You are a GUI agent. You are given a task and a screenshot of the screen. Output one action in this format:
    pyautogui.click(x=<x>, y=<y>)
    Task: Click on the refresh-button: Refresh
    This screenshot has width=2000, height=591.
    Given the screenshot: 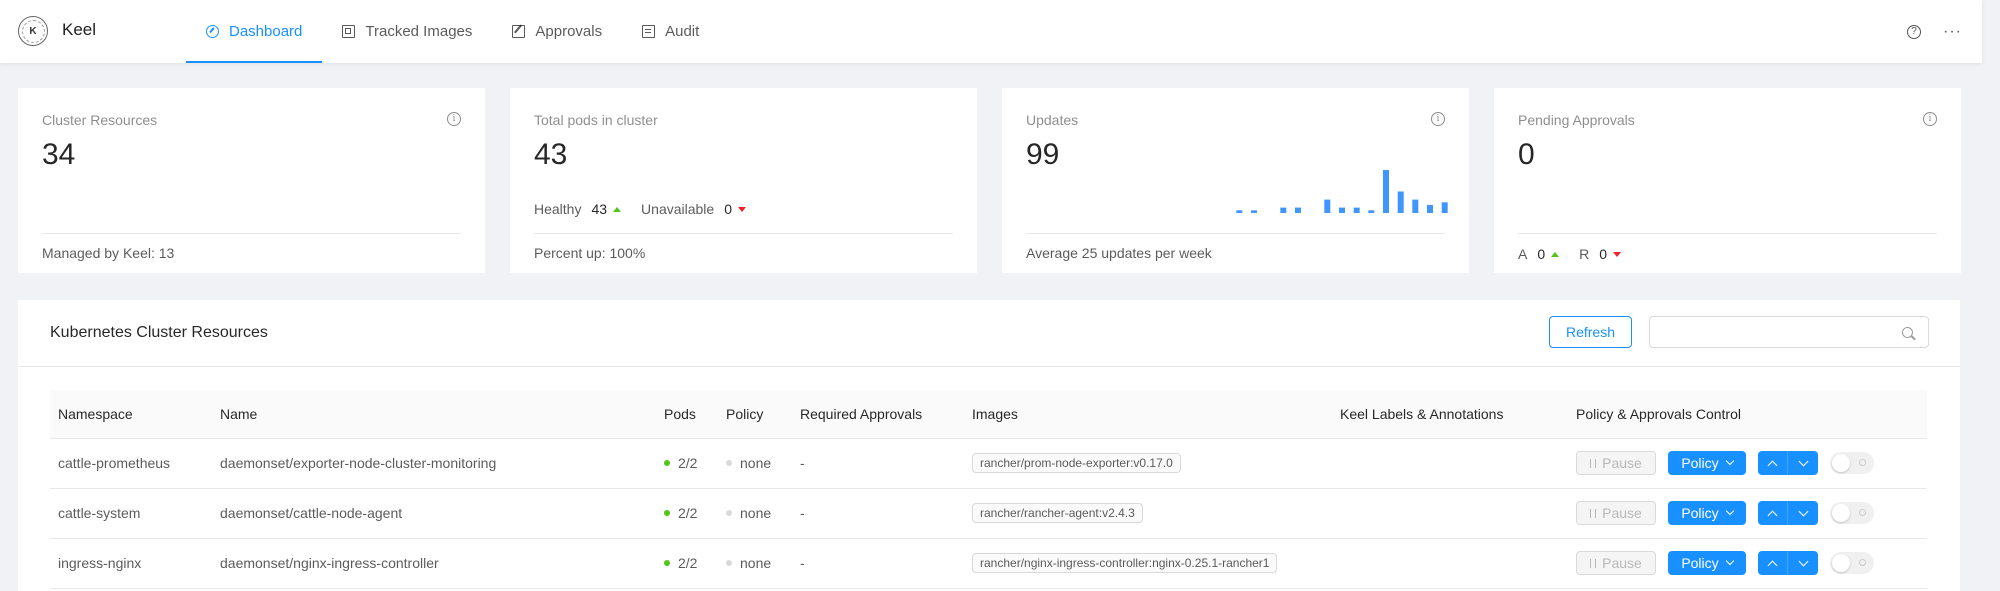 What is the action you would take?
    pyautogui.click(x=1590, y=332)
    